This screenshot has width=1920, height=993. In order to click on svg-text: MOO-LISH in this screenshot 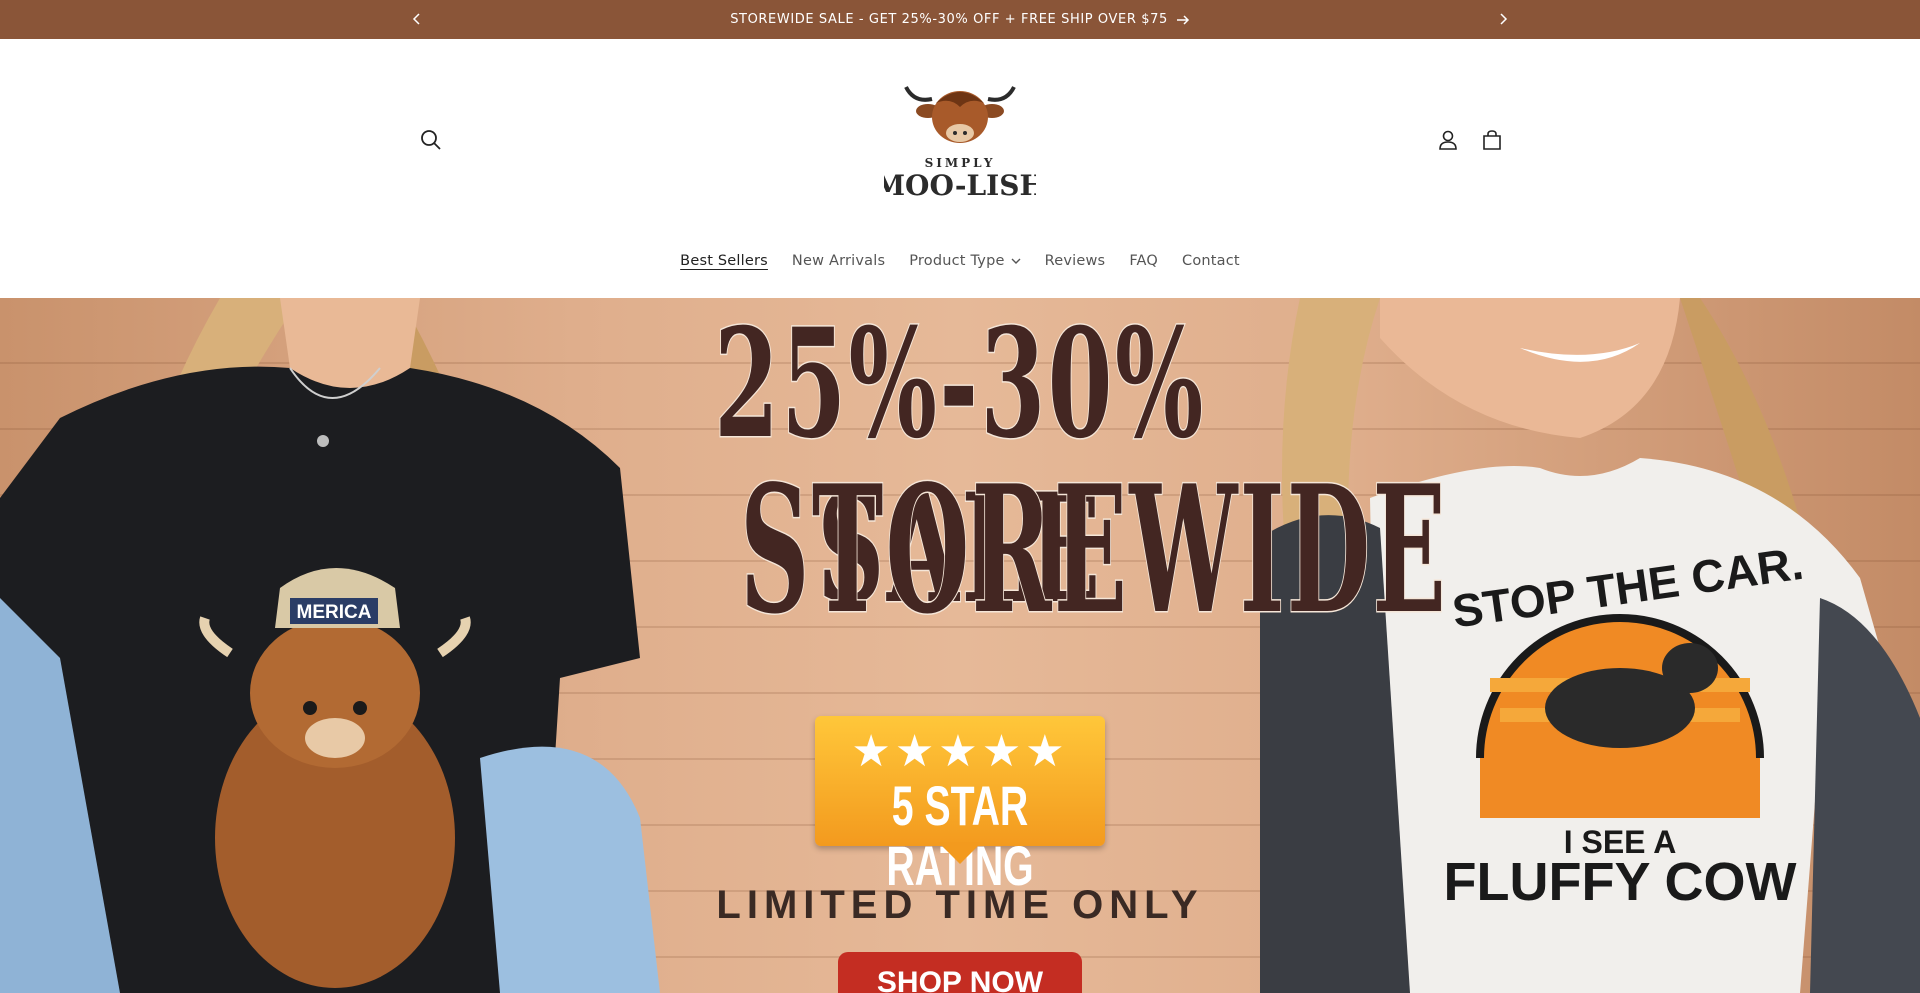, I will do `click(960, 185)`.